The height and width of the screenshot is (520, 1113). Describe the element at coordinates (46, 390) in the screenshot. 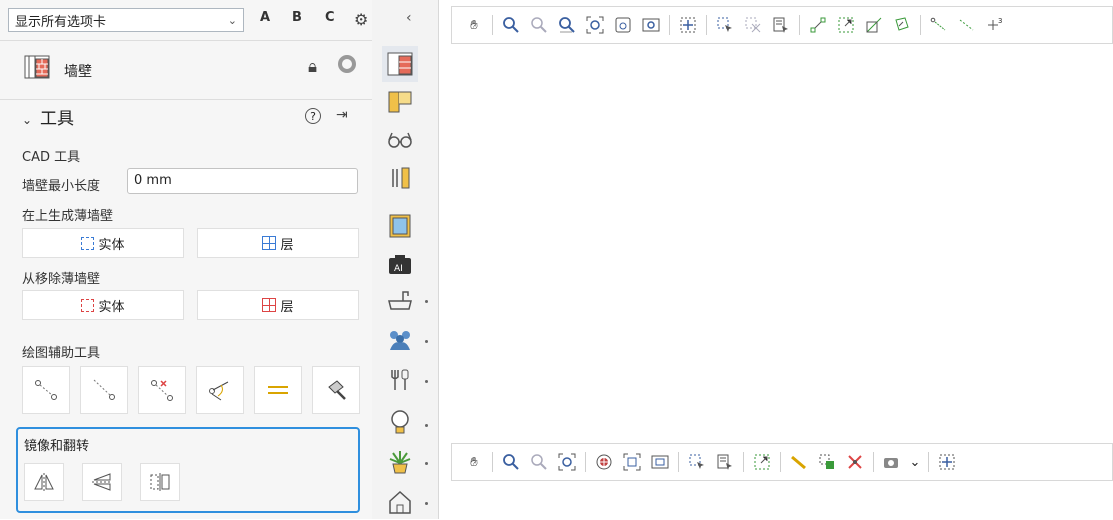

I see `line-tool-button` at that location.